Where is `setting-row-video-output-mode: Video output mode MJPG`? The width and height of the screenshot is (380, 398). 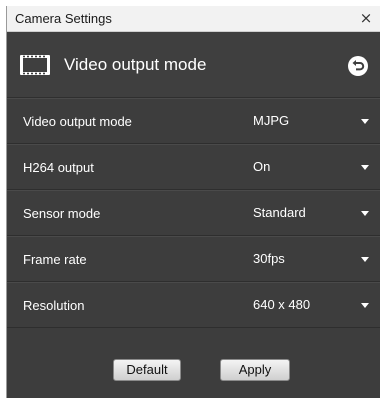 setting-row-video-output-mode: Video output mode MJPG is located at coordinates (193, 121).